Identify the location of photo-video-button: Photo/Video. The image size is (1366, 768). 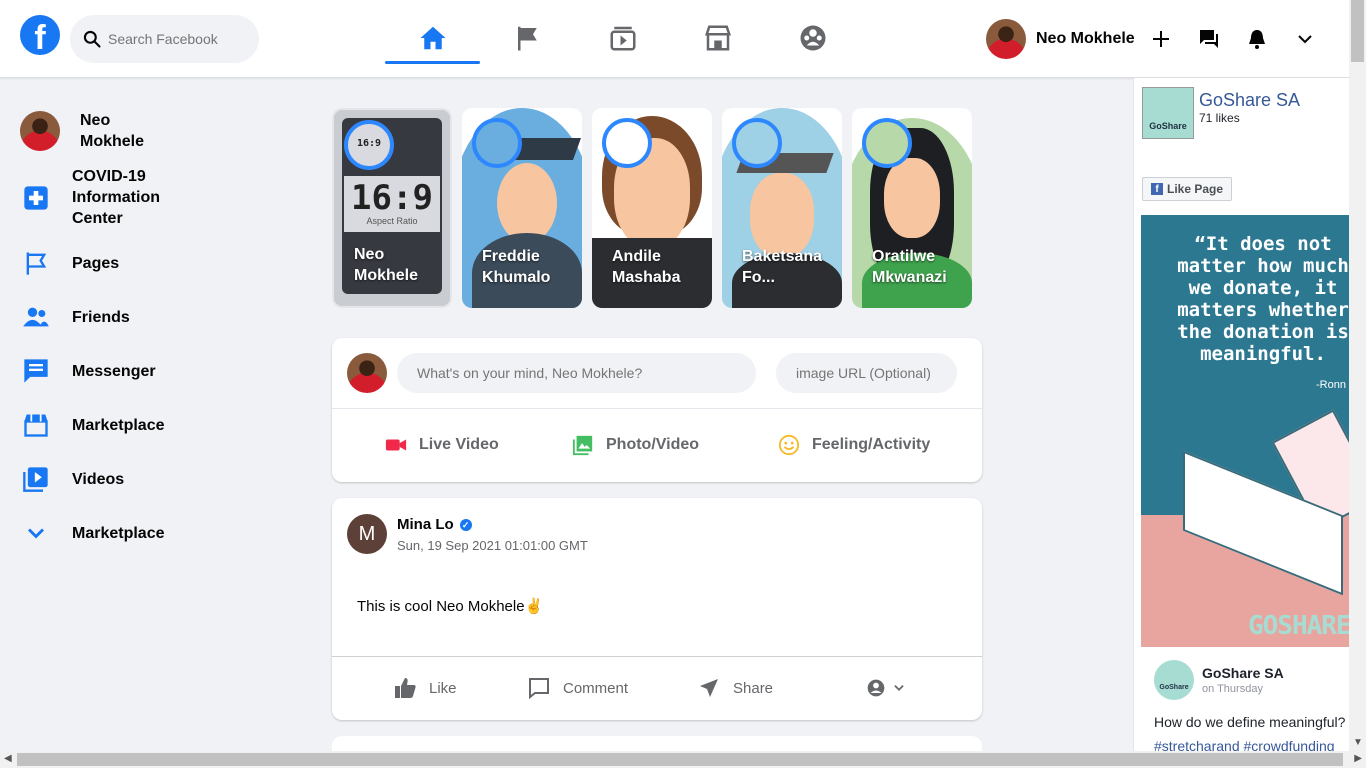
(635, 445).